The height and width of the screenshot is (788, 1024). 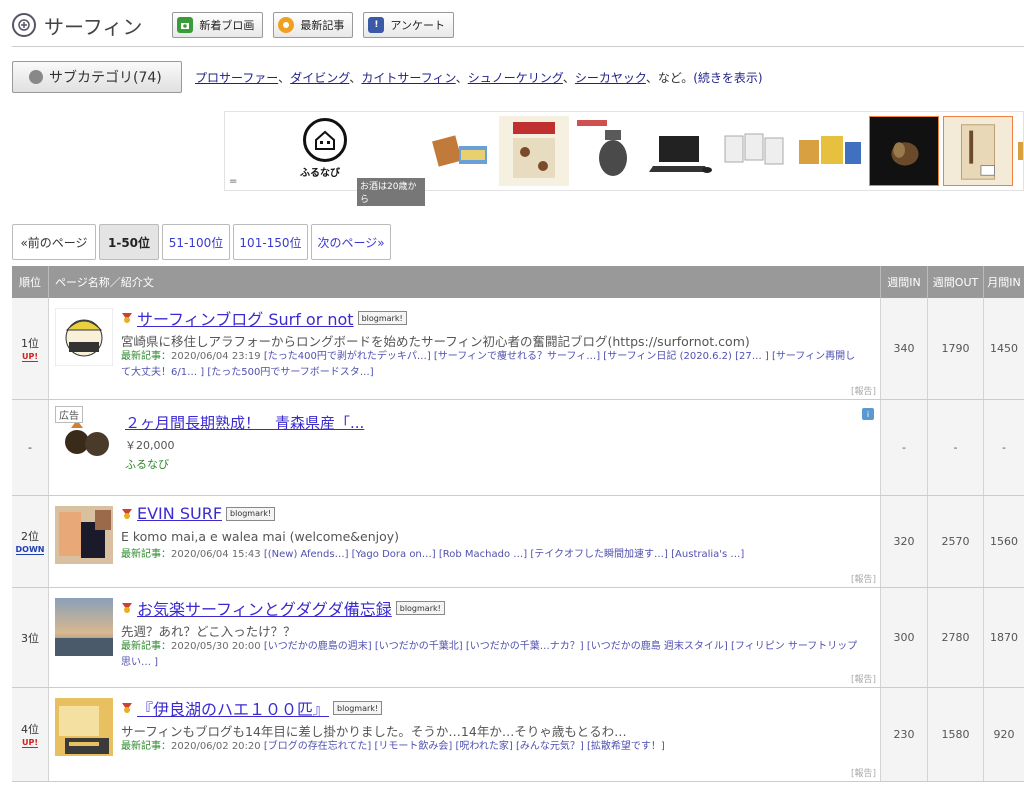 I want to click on article-link: [いつだかの千葉…ナカ？], so click(x=525, y=646).